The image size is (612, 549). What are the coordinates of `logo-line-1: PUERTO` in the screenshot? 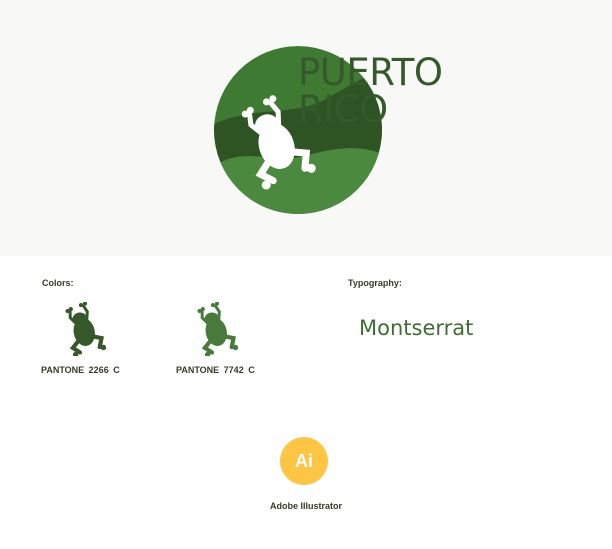 It's located at (370, 72).